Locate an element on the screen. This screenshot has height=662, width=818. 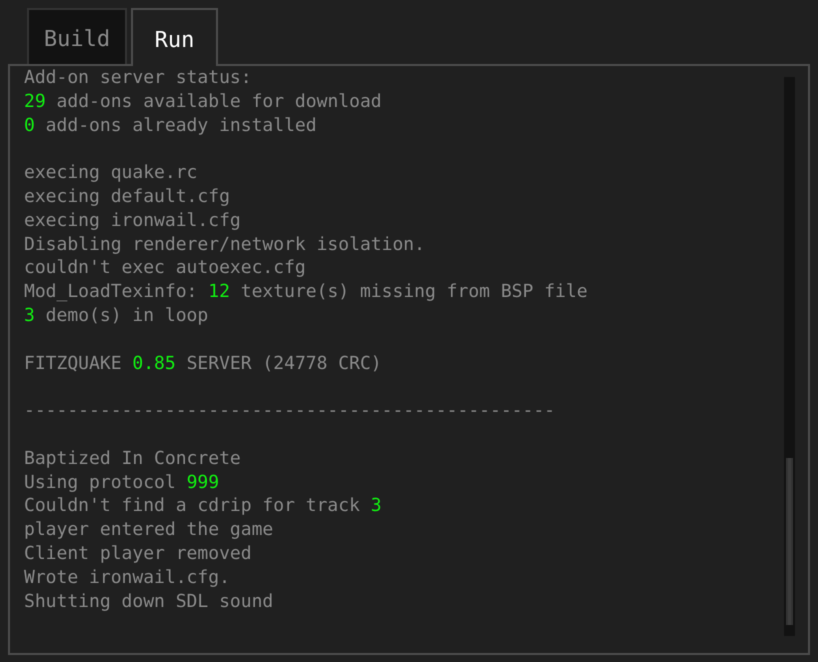
console-line: FITZQUAKE 0.85 SERVER (24778 CRC) is located at coordinates (203, 364).